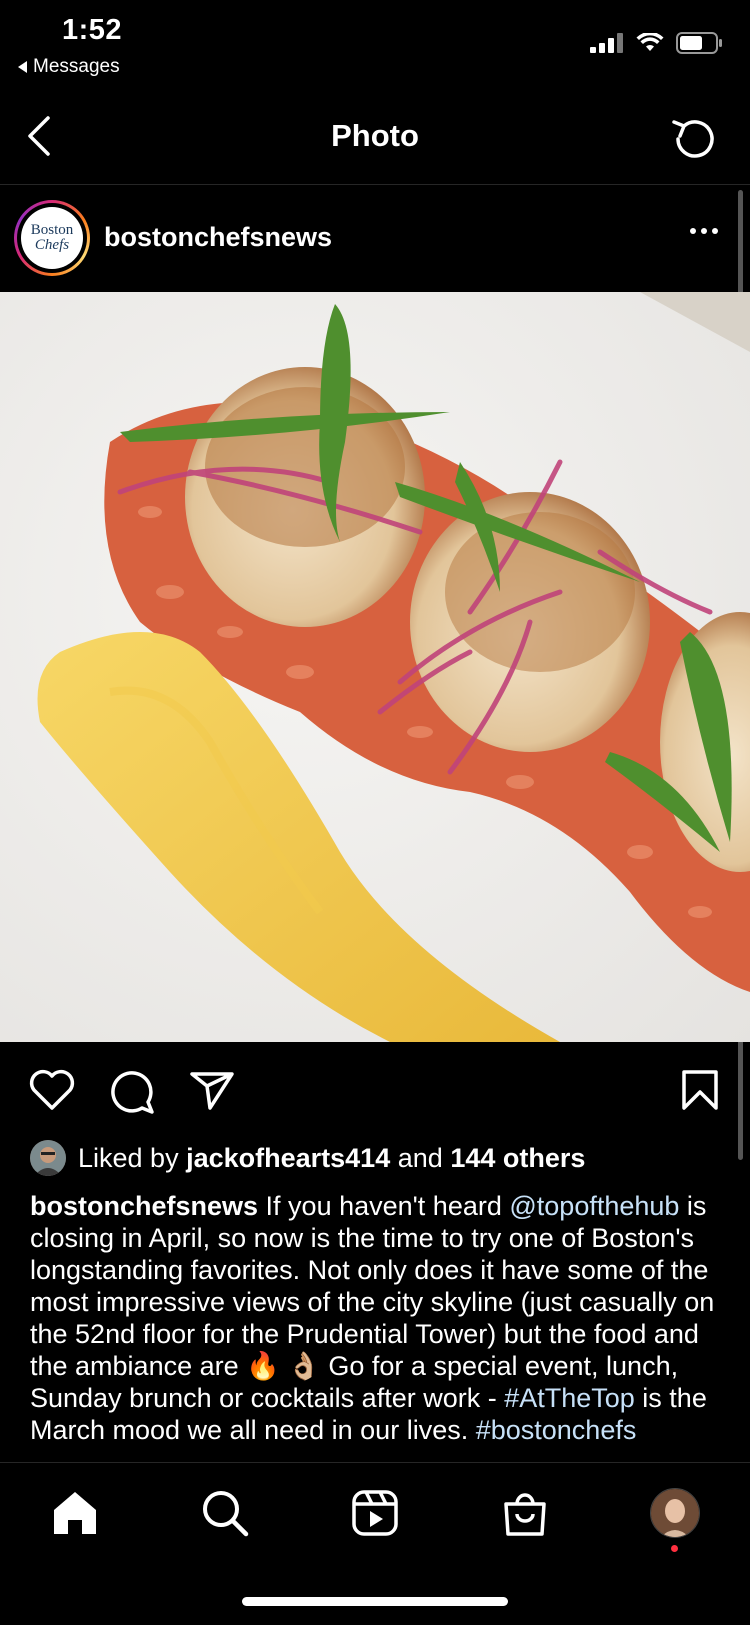  I want to click on back-triangle-icon, so click(22, 67).